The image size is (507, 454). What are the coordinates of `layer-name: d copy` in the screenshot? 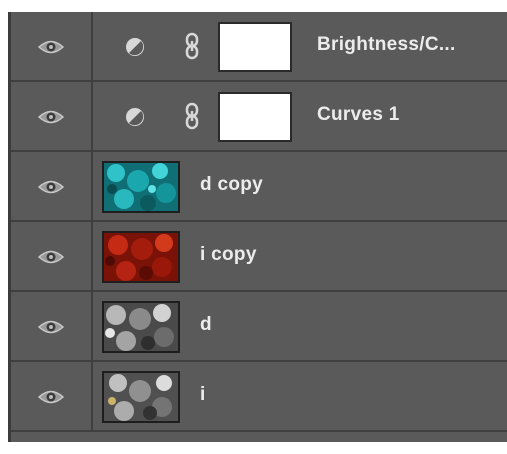 It's located at (231, 185).